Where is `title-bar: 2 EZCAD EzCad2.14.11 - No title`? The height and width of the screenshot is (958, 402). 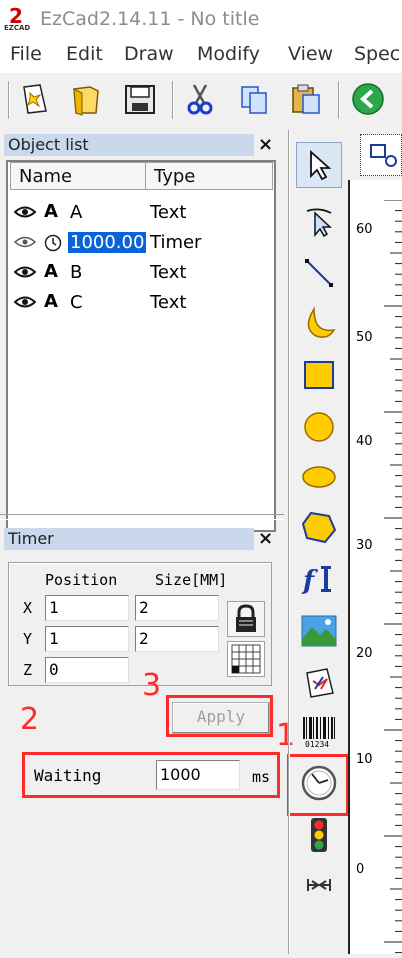
title-bar: 2 EZCAD EzCad2.14.11 - No title is located at coordinates (201, 20).